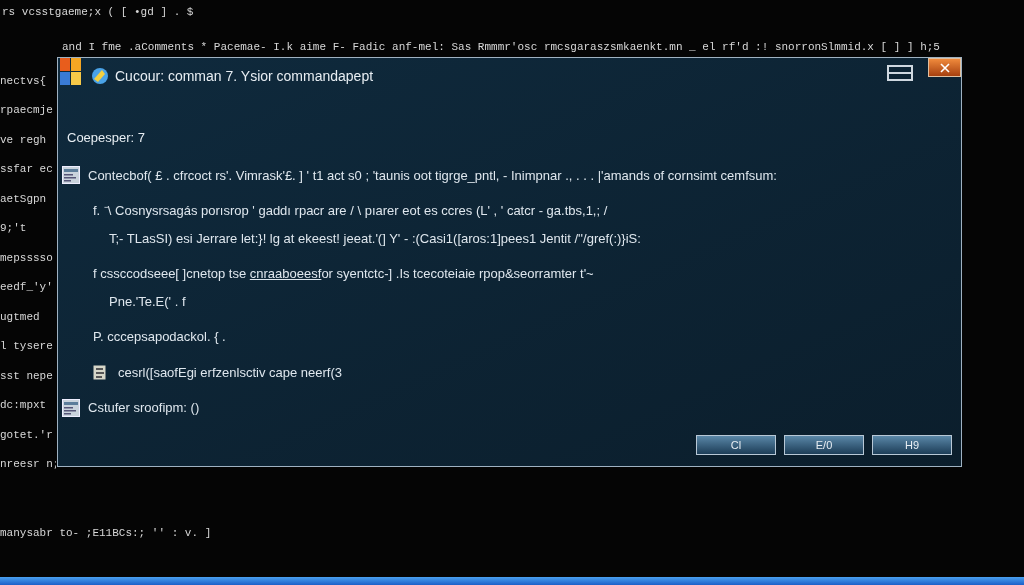 This screenshot has width=1024, height=585. Describe the element at coordinates (147, 301) in the screenshot. I see `dialog-text: Pne.'Te.E(' . f` at that location.